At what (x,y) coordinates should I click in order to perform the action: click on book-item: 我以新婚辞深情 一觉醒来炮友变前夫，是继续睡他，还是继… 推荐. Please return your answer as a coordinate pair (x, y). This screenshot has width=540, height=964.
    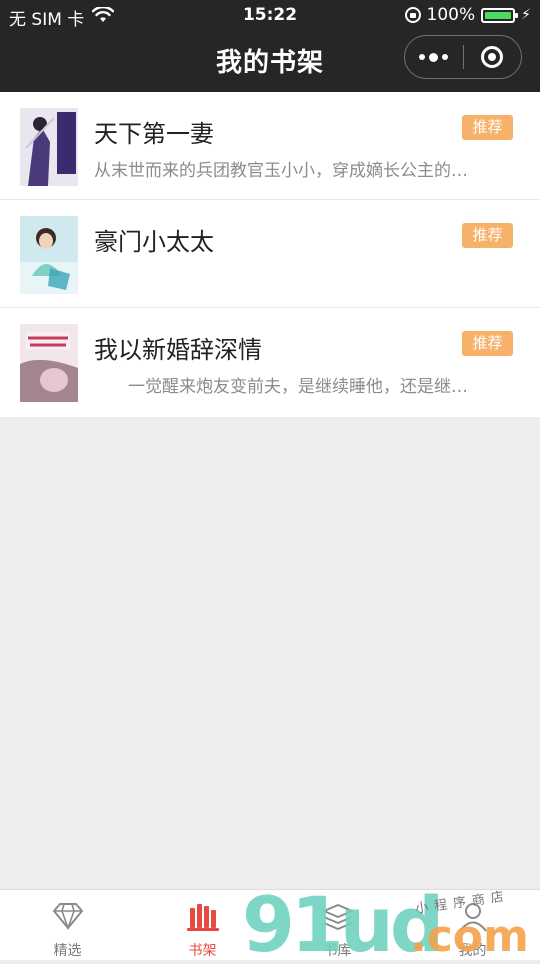
    Looking at the image, I should click on (270, 362).